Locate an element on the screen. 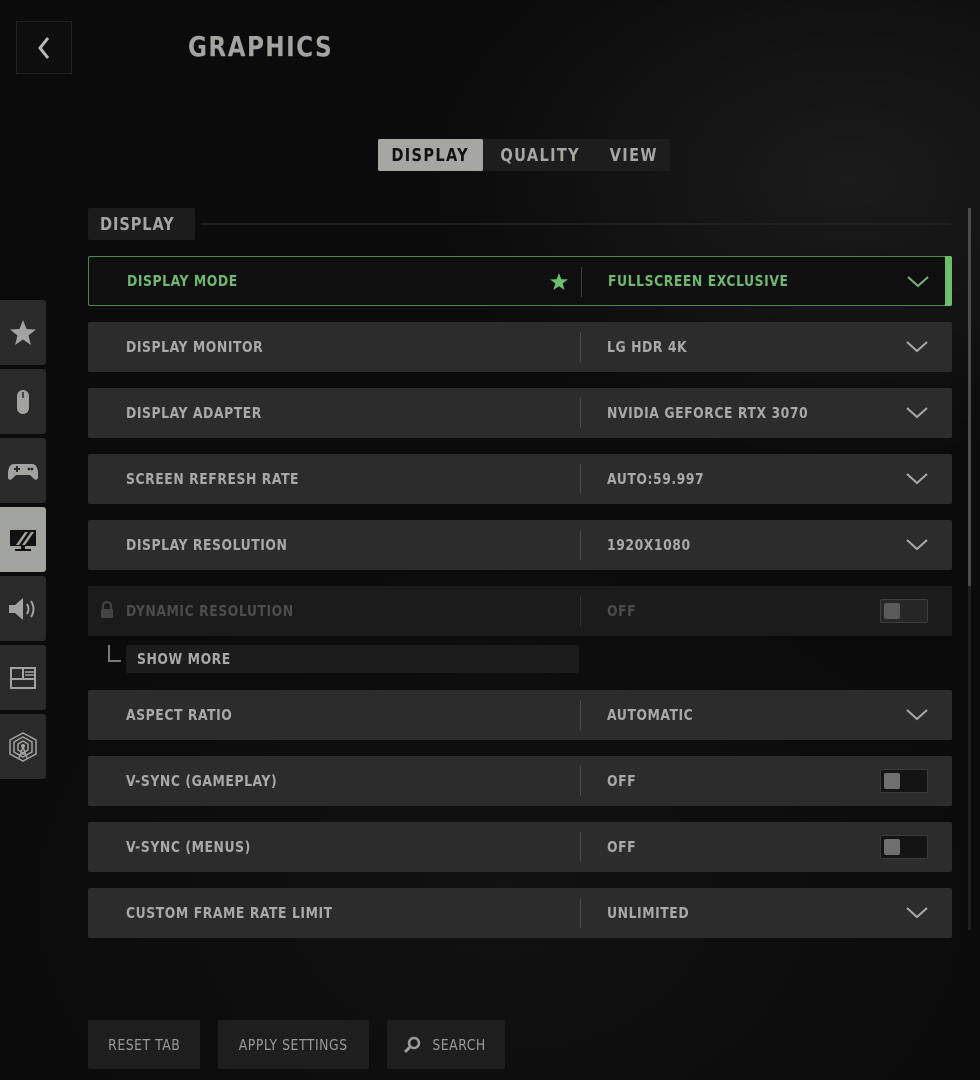  setting-label: DISPLAY RESOLUTION is located at coordinates (207, 545).